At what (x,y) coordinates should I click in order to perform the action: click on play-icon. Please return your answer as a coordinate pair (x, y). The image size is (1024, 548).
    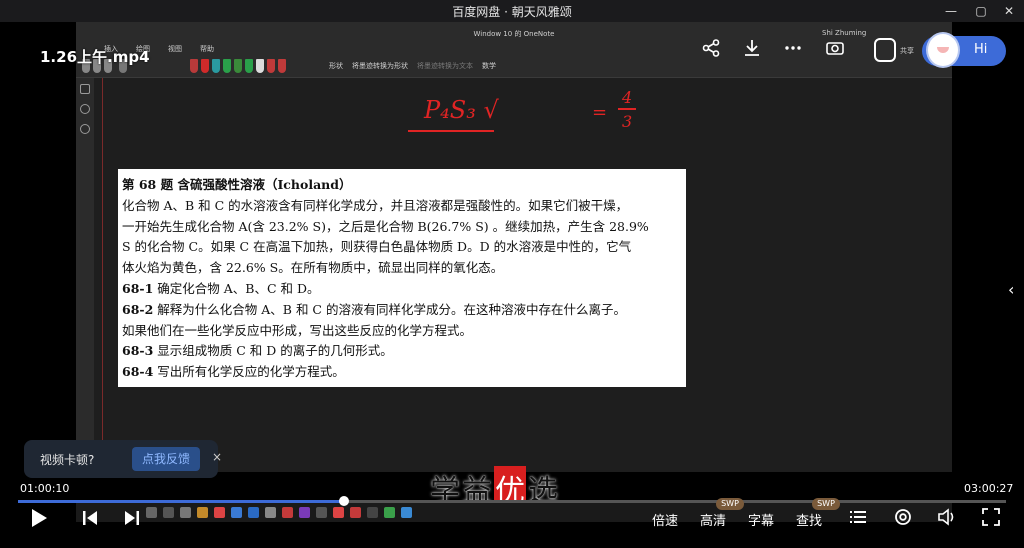
    Looking at the image, I should click on (39, 520).